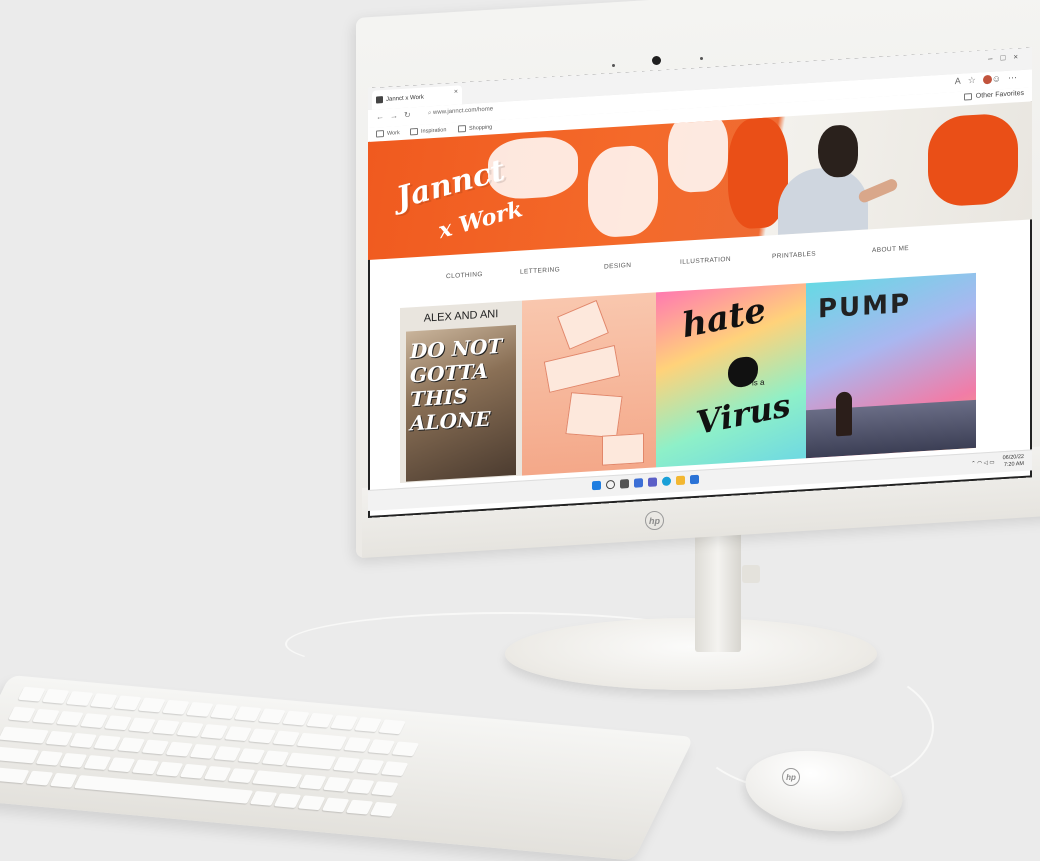 Image resolution: width=1040 pixels, height=861 pixels. Describe the element at coordinates (891, 429) in the screenshot. I see `gallery-floor` at that location.